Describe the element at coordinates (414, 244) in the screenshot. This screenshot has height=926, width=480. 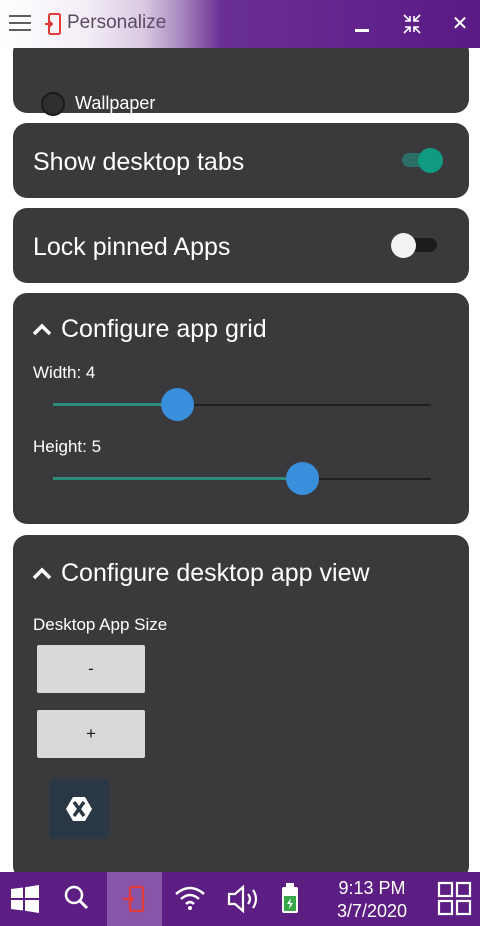
I see `lock-pinned-apps-toggle` at that location.